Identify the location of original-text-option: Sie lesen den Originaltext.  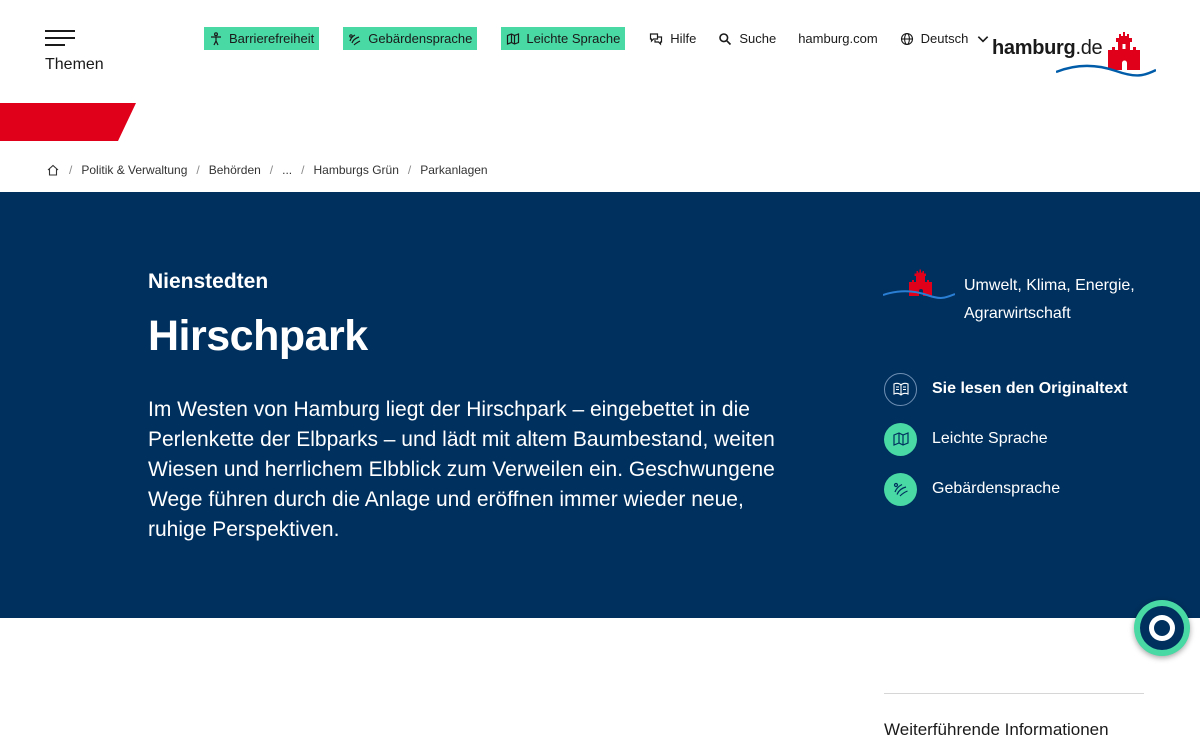
(1029, 389).